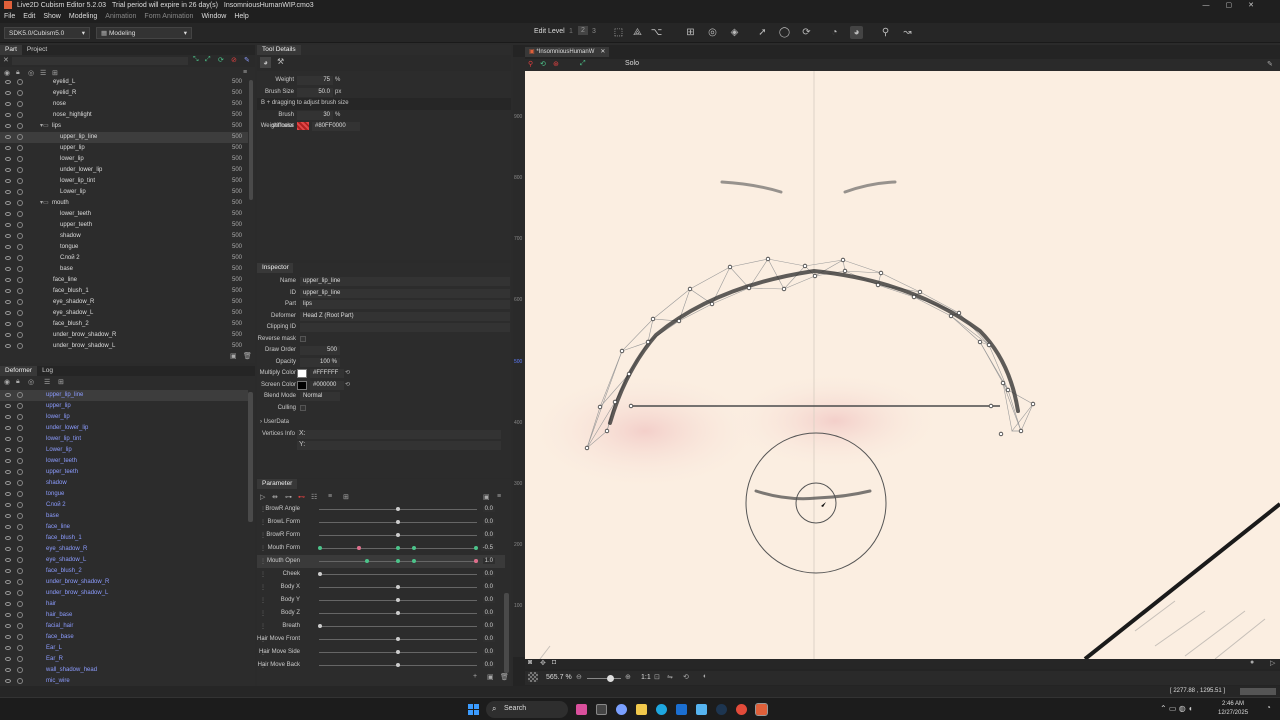 The width and height of the screenshot is (1280, 720). What do you see at coordinates (124, 225) in the screenshot?
I see `part-item: upper_teeth 500` at bounding box center [124, 225].